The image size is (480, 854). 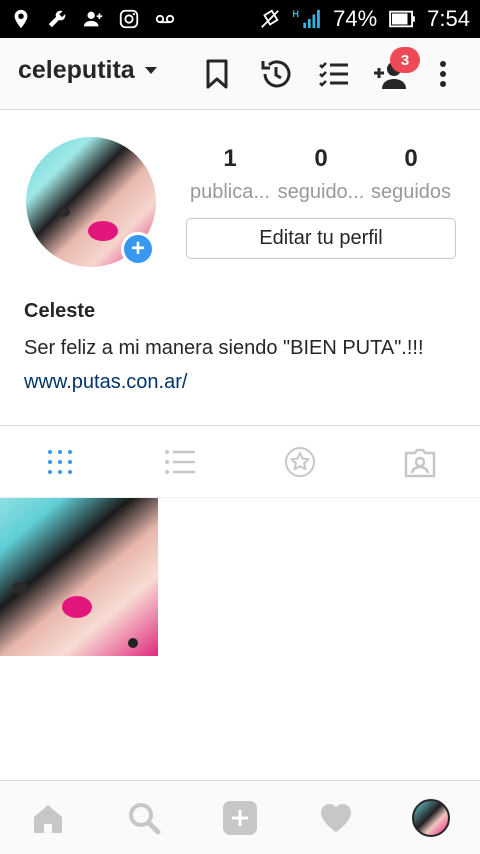 I want to click on add-contact-icon, so click(x=93, y=19).